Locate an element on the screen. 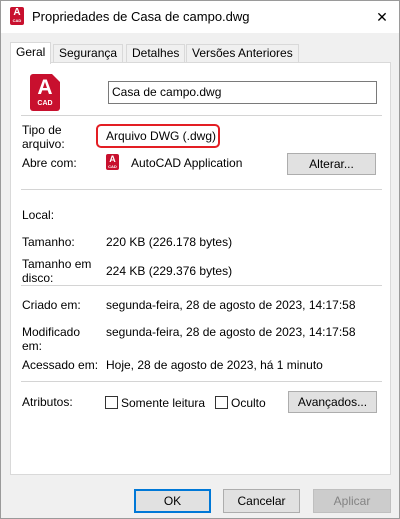 The image size is (400, 519). attributes-label: Atributos: is located at coordinates (47, 402).